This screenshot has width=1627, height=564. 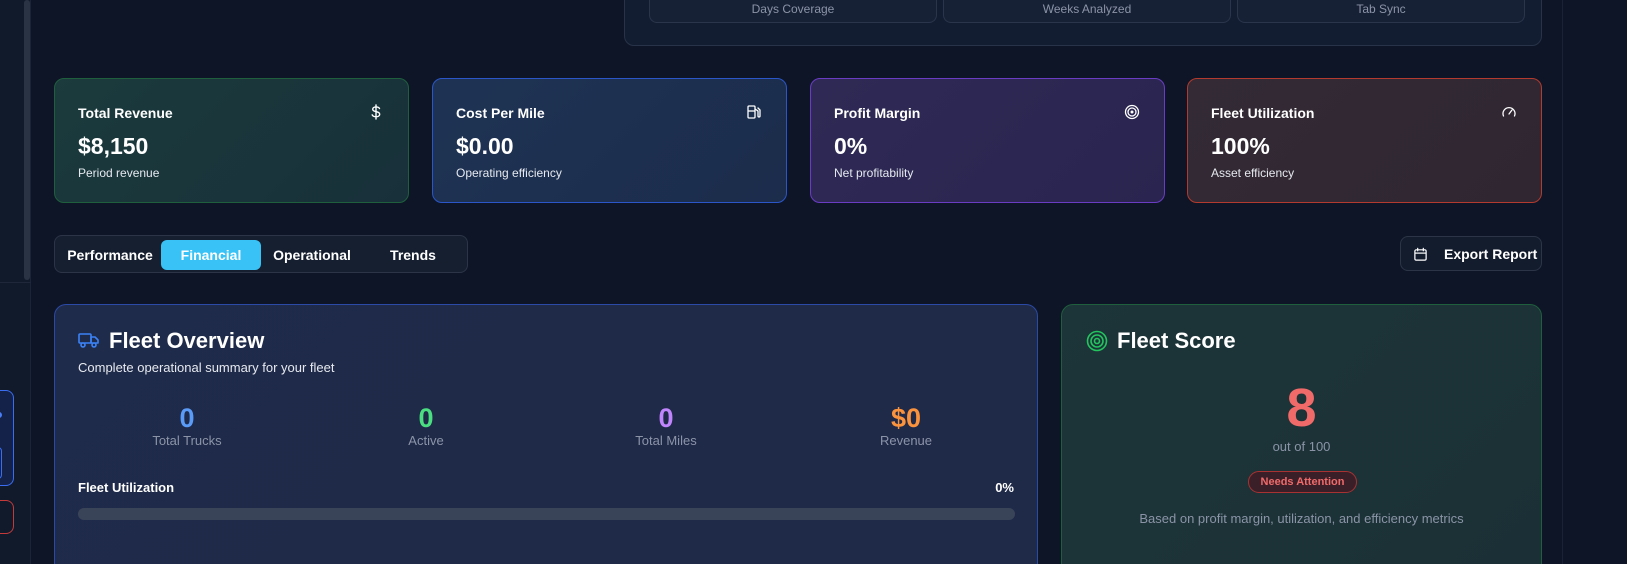 What do you see at coordinates (1253, 173) in the screenshot?
I see `kpi-sub: Asset efficiency` at bounding box center [1253, 173].